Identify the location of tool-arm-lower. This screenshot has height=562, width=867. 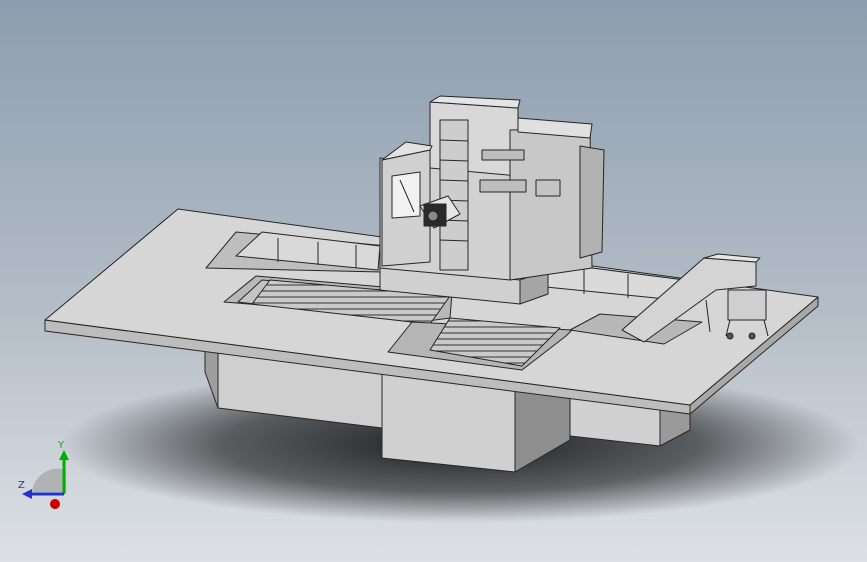
(503, 186).